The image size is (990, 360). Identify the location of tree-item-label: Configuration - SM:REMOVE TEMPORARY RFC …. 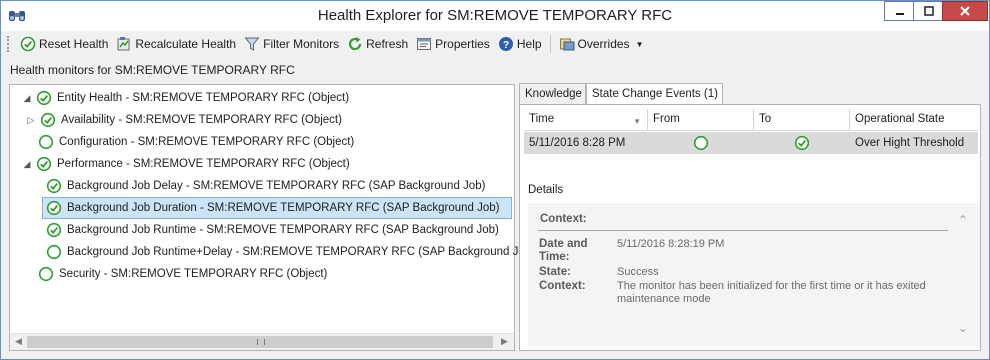
(207, 142).